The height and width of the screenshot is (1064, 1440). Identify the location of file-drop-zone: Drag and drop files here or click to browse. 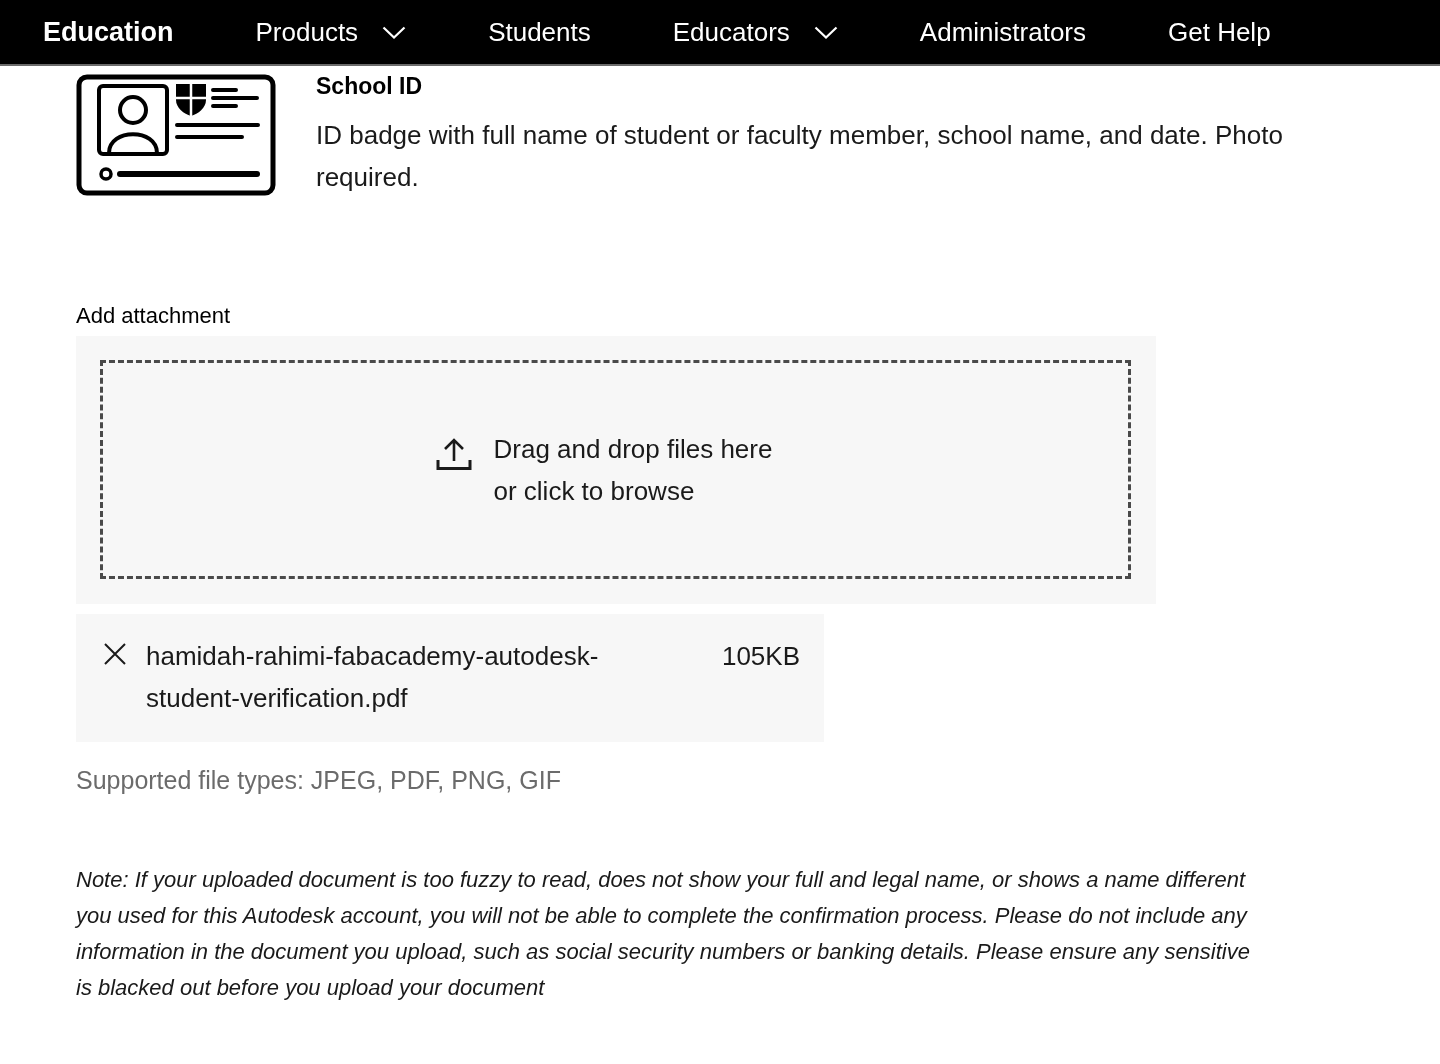
(615, 469).